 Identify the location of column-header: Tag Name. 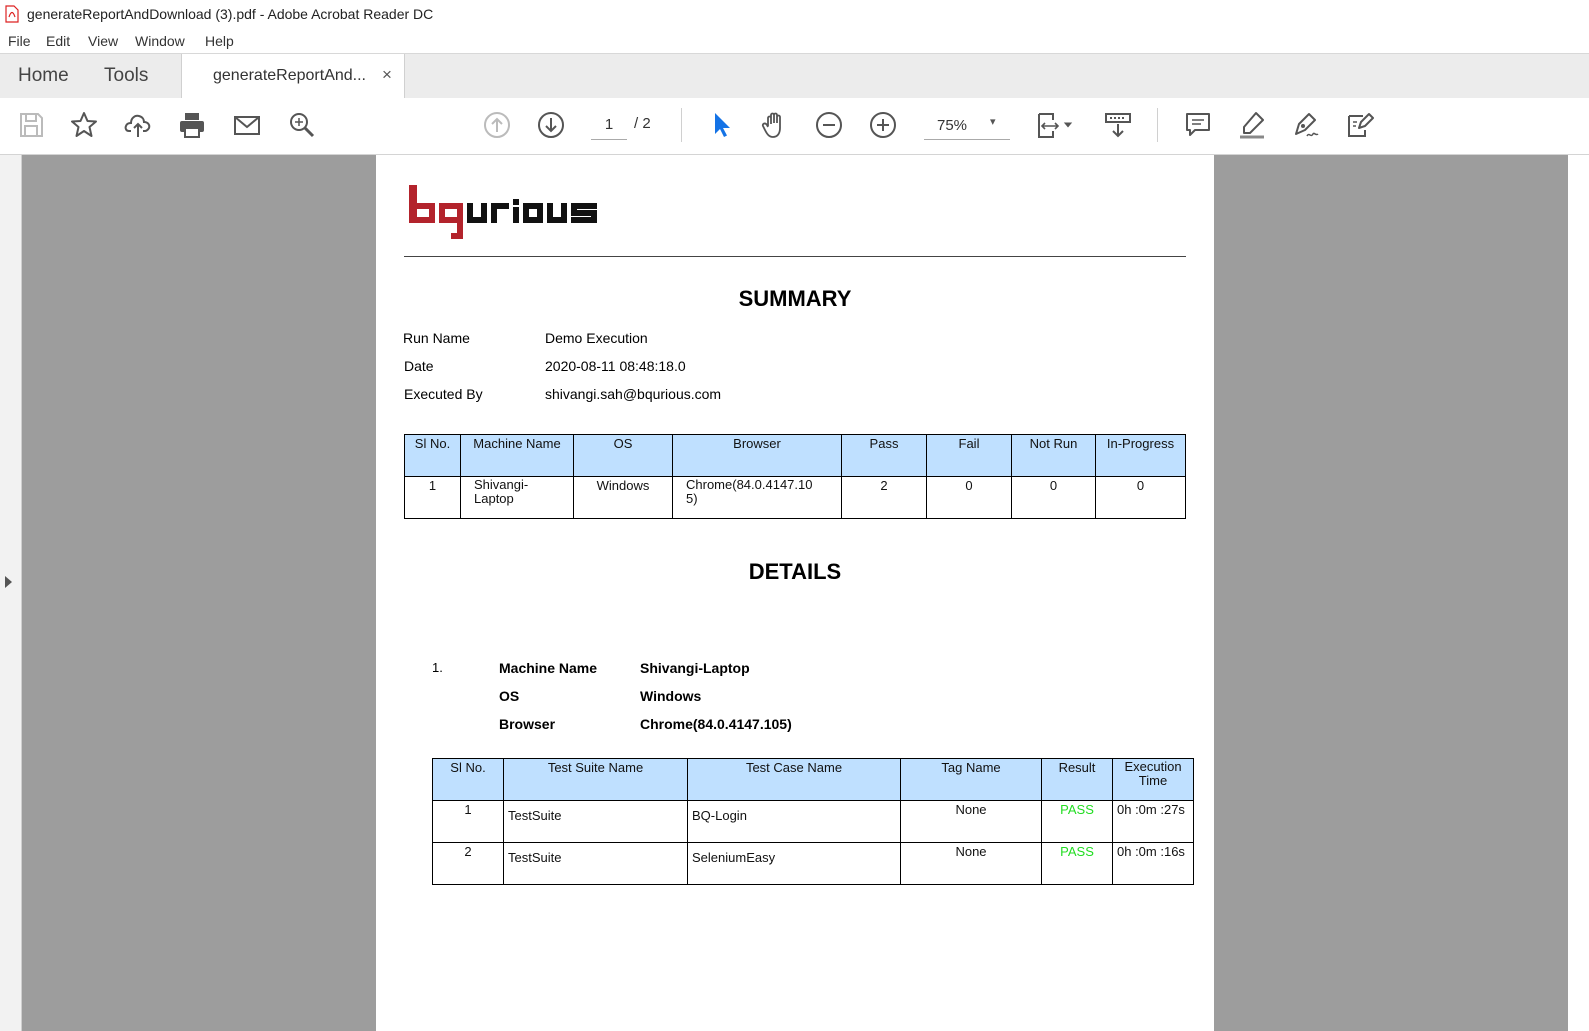
(971, 779).